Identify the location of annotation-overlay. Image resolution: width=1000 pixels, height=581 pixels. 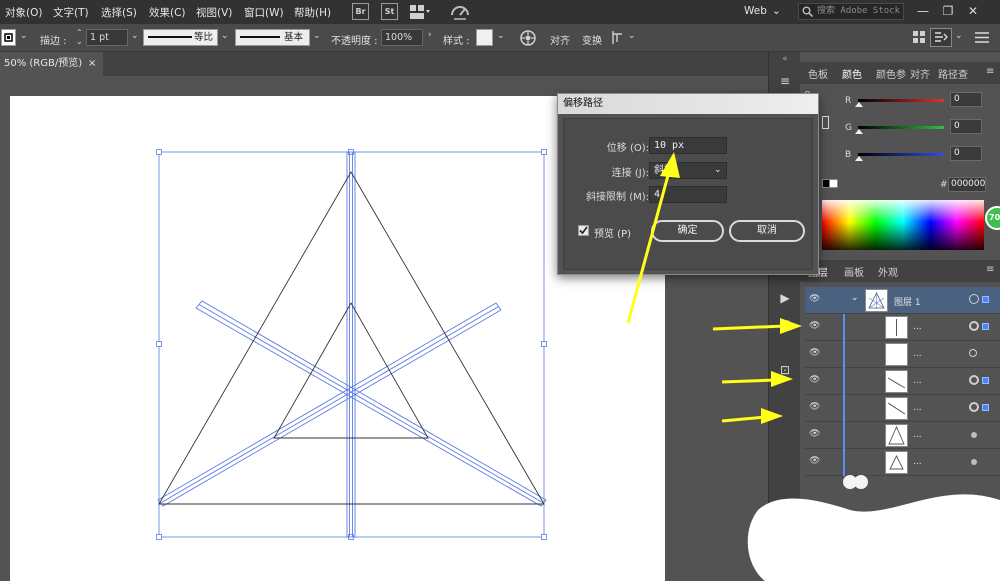
(714, 288).